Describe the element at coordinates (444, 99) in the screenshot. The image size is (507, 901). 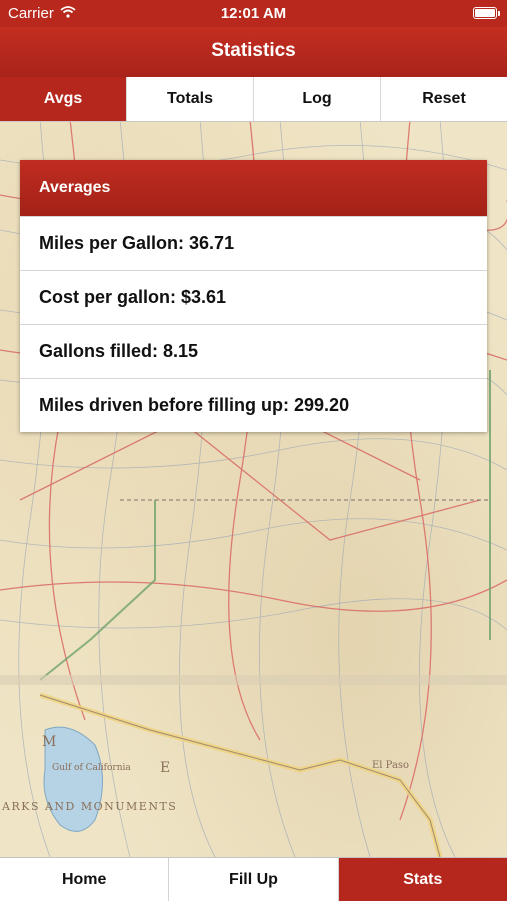
I see `tab-reset: Reset` at that location.